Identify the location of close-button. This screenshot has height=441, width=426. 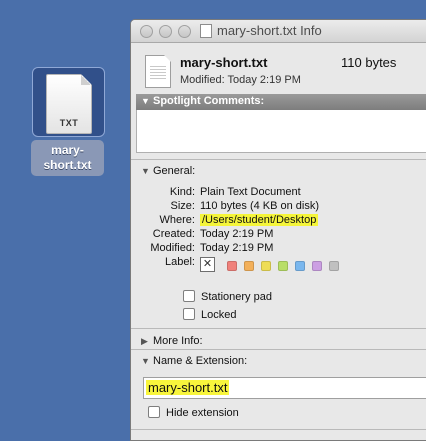
(146, 31).